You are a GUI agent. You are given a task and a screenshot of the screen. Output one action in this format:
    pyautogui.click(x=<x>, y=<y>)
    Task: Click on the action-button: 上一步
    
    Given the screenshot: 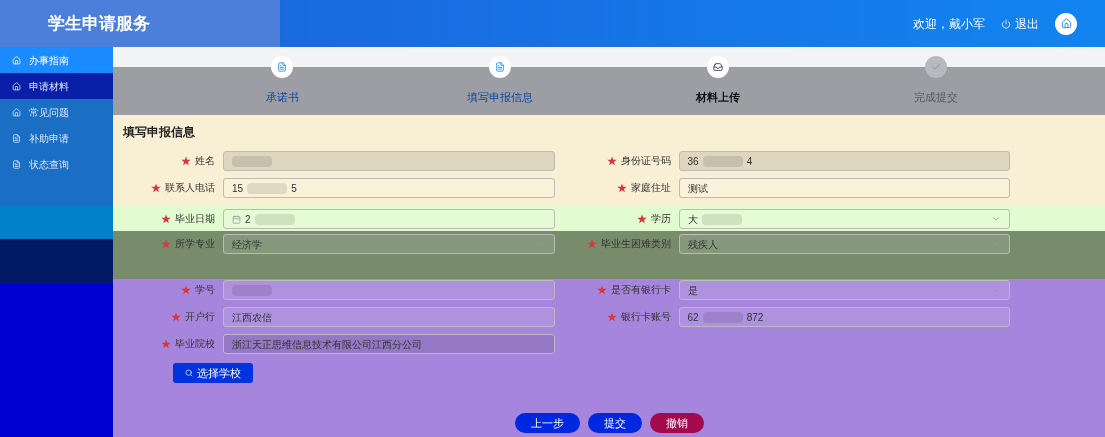 What is the action you would take?
    pyautogui.click(x=547, y=423)
    